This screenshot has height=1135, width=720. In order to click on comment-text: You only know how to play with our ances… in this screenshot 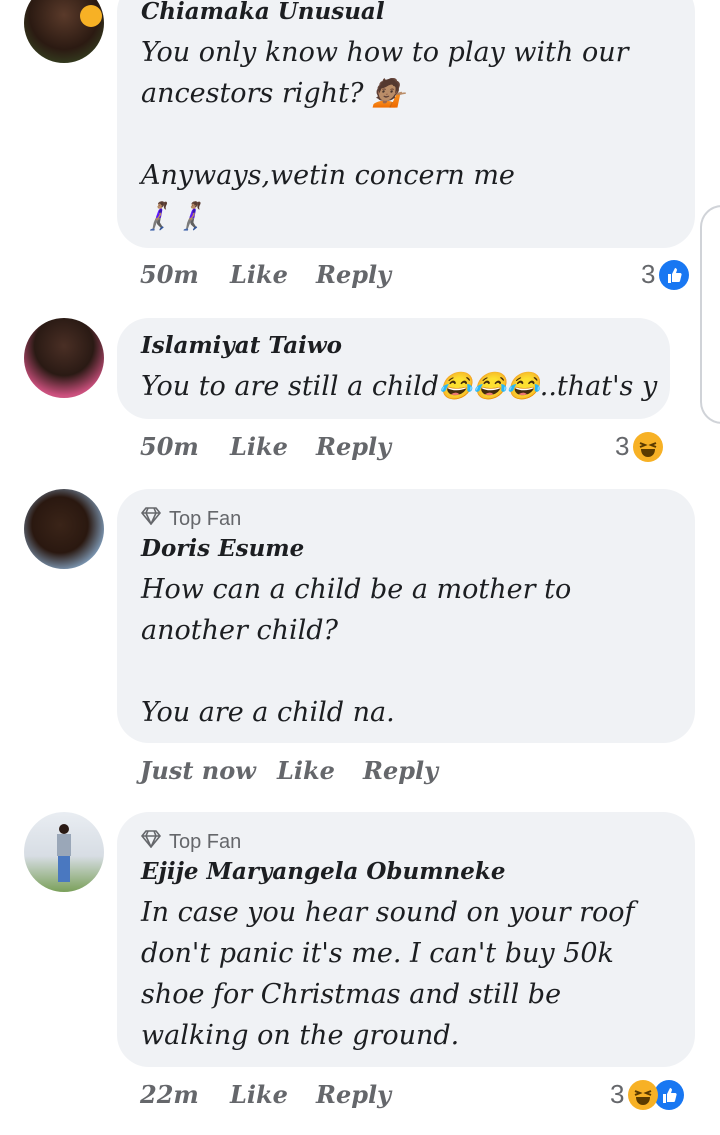, I will do `click(385, 134)`.